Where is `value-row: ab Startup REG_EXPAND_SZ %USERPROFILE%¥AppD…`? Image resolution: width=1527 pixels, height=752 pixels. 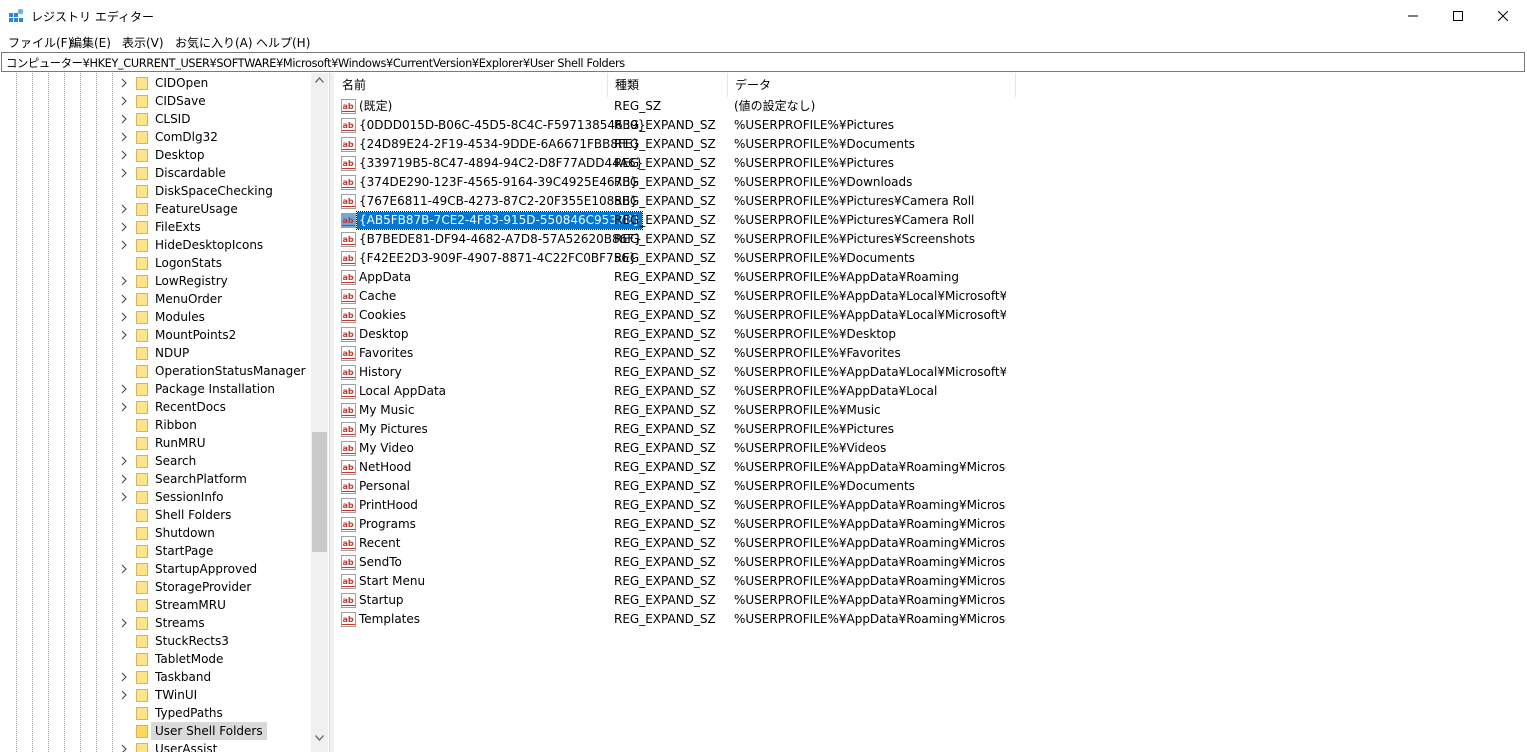
value-row: ab Startup REG_EXPAND_SZ %USERPROFILE%¥AppD… is located at coordinates (931, 600).